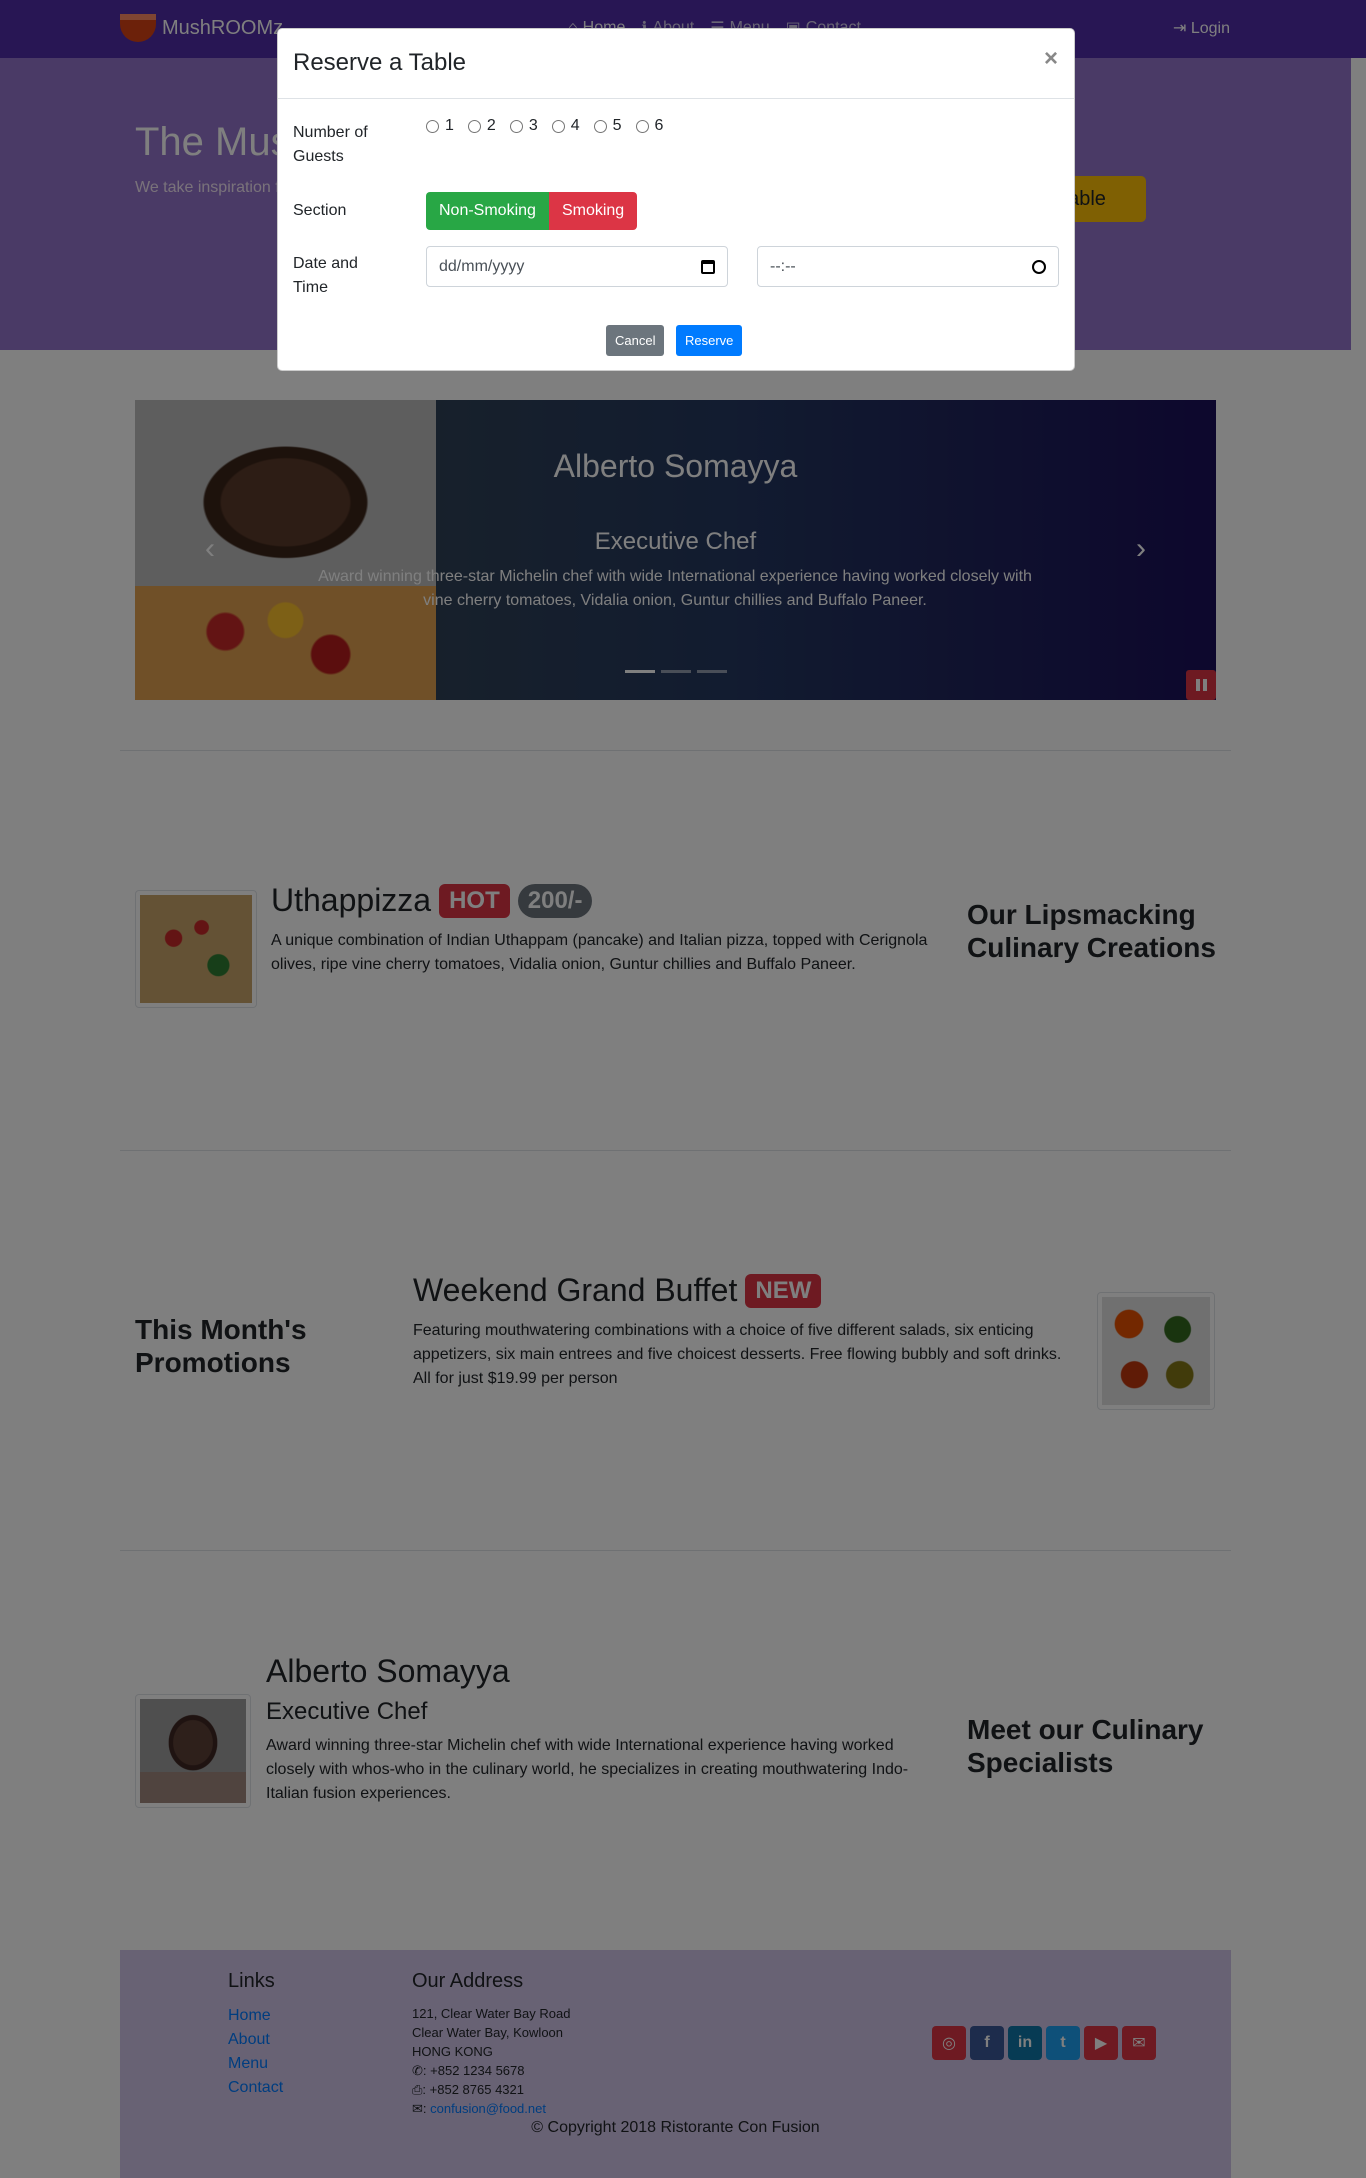 This screenshot has width=1366, height=2178. What do you see at coordinates (487, 211) in the screenshot?
I see `non-smoking-button: Non-Smoking` at bounding box center [487, 211].